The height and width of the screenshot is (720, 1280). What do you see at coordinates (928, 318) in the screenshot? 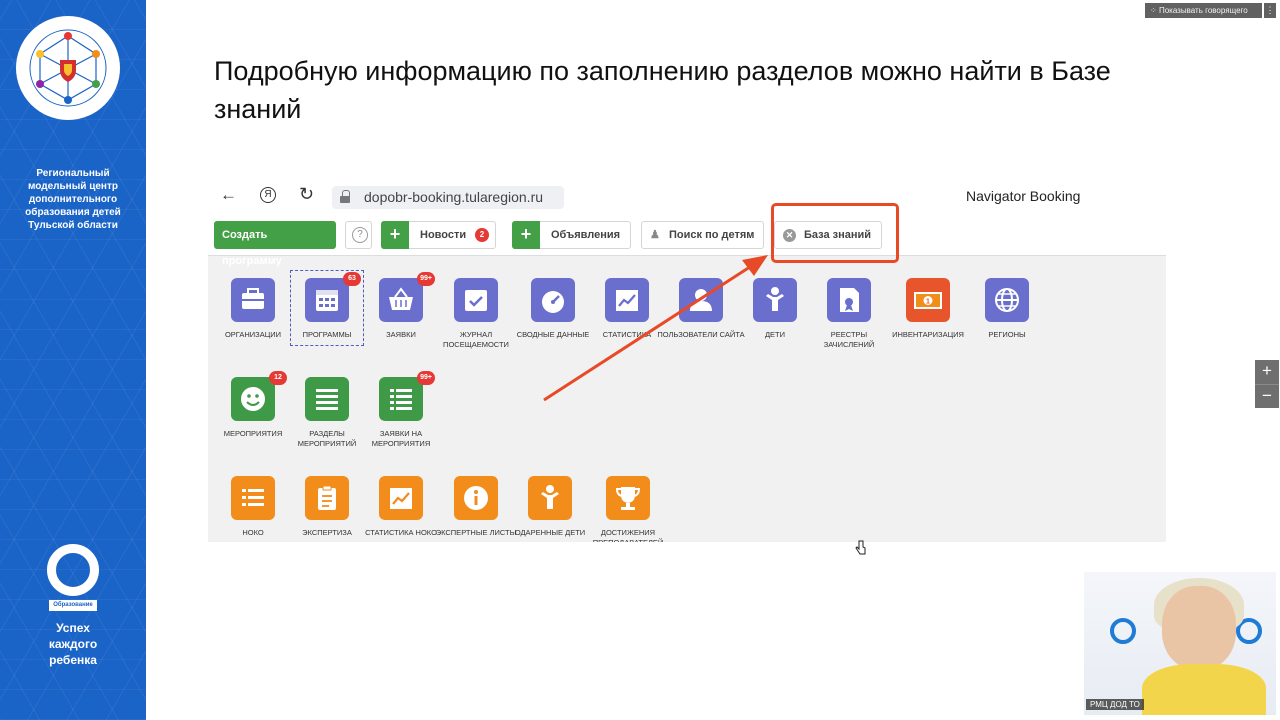
I see `tile-inventory: 1 ИНВЕНТАРИЗАЦИЯ` at bounding box center [928, 318].